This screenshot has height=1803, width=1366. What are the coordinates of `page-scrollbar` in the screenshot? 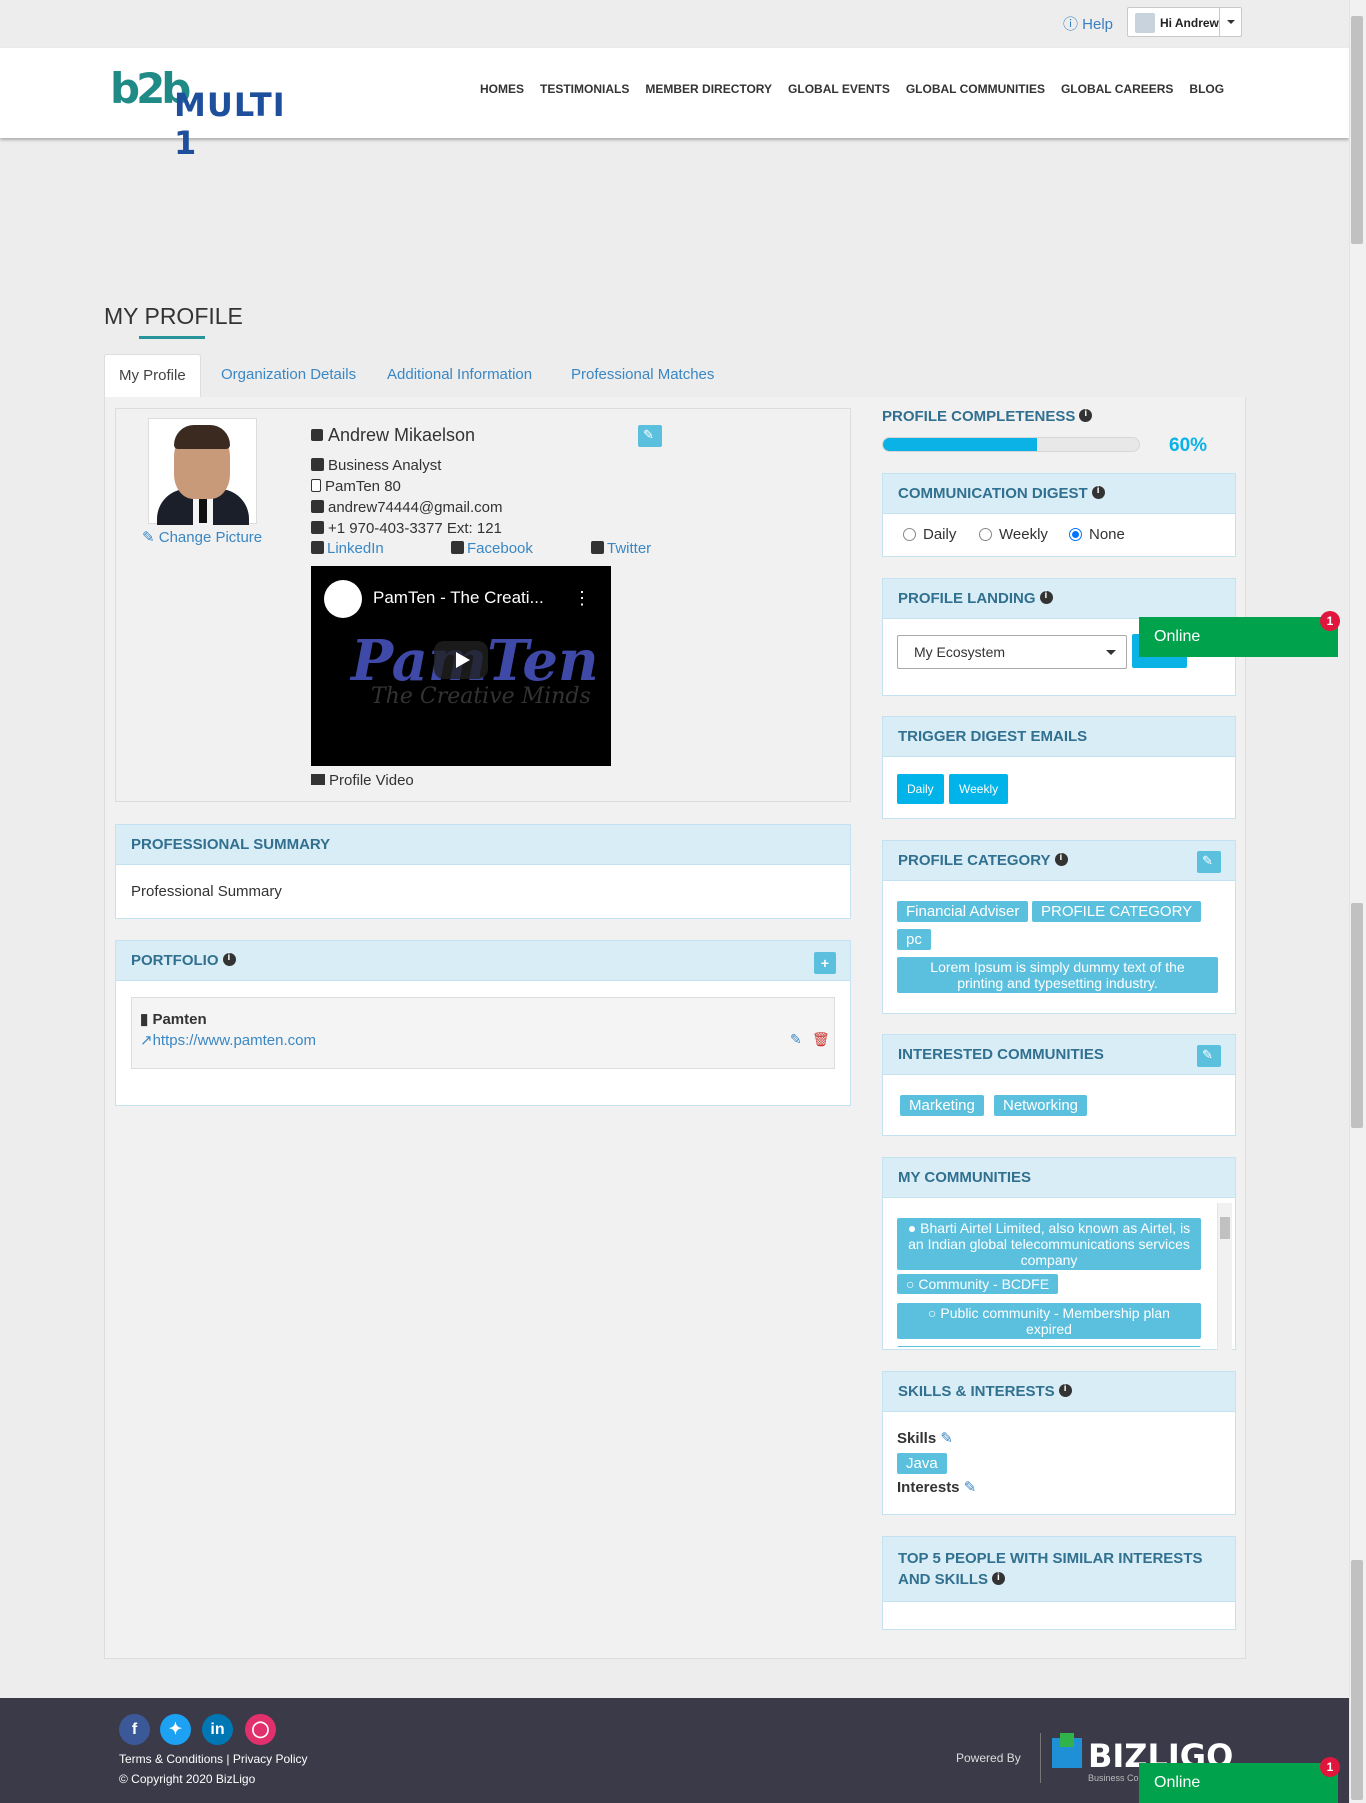 It's located at (1357, 901).